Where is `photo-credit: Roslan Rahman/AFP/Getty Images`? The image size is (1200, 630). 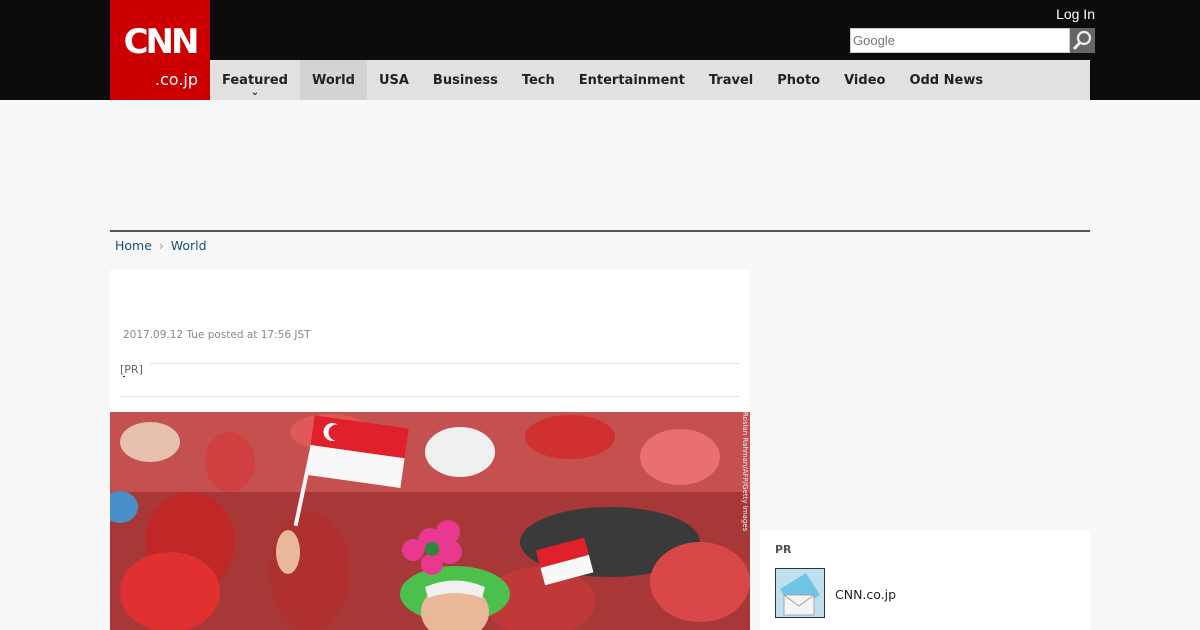
photo-credit: Roslan Rahman/AFP/Getty Images is located at coordinates (745, 472).